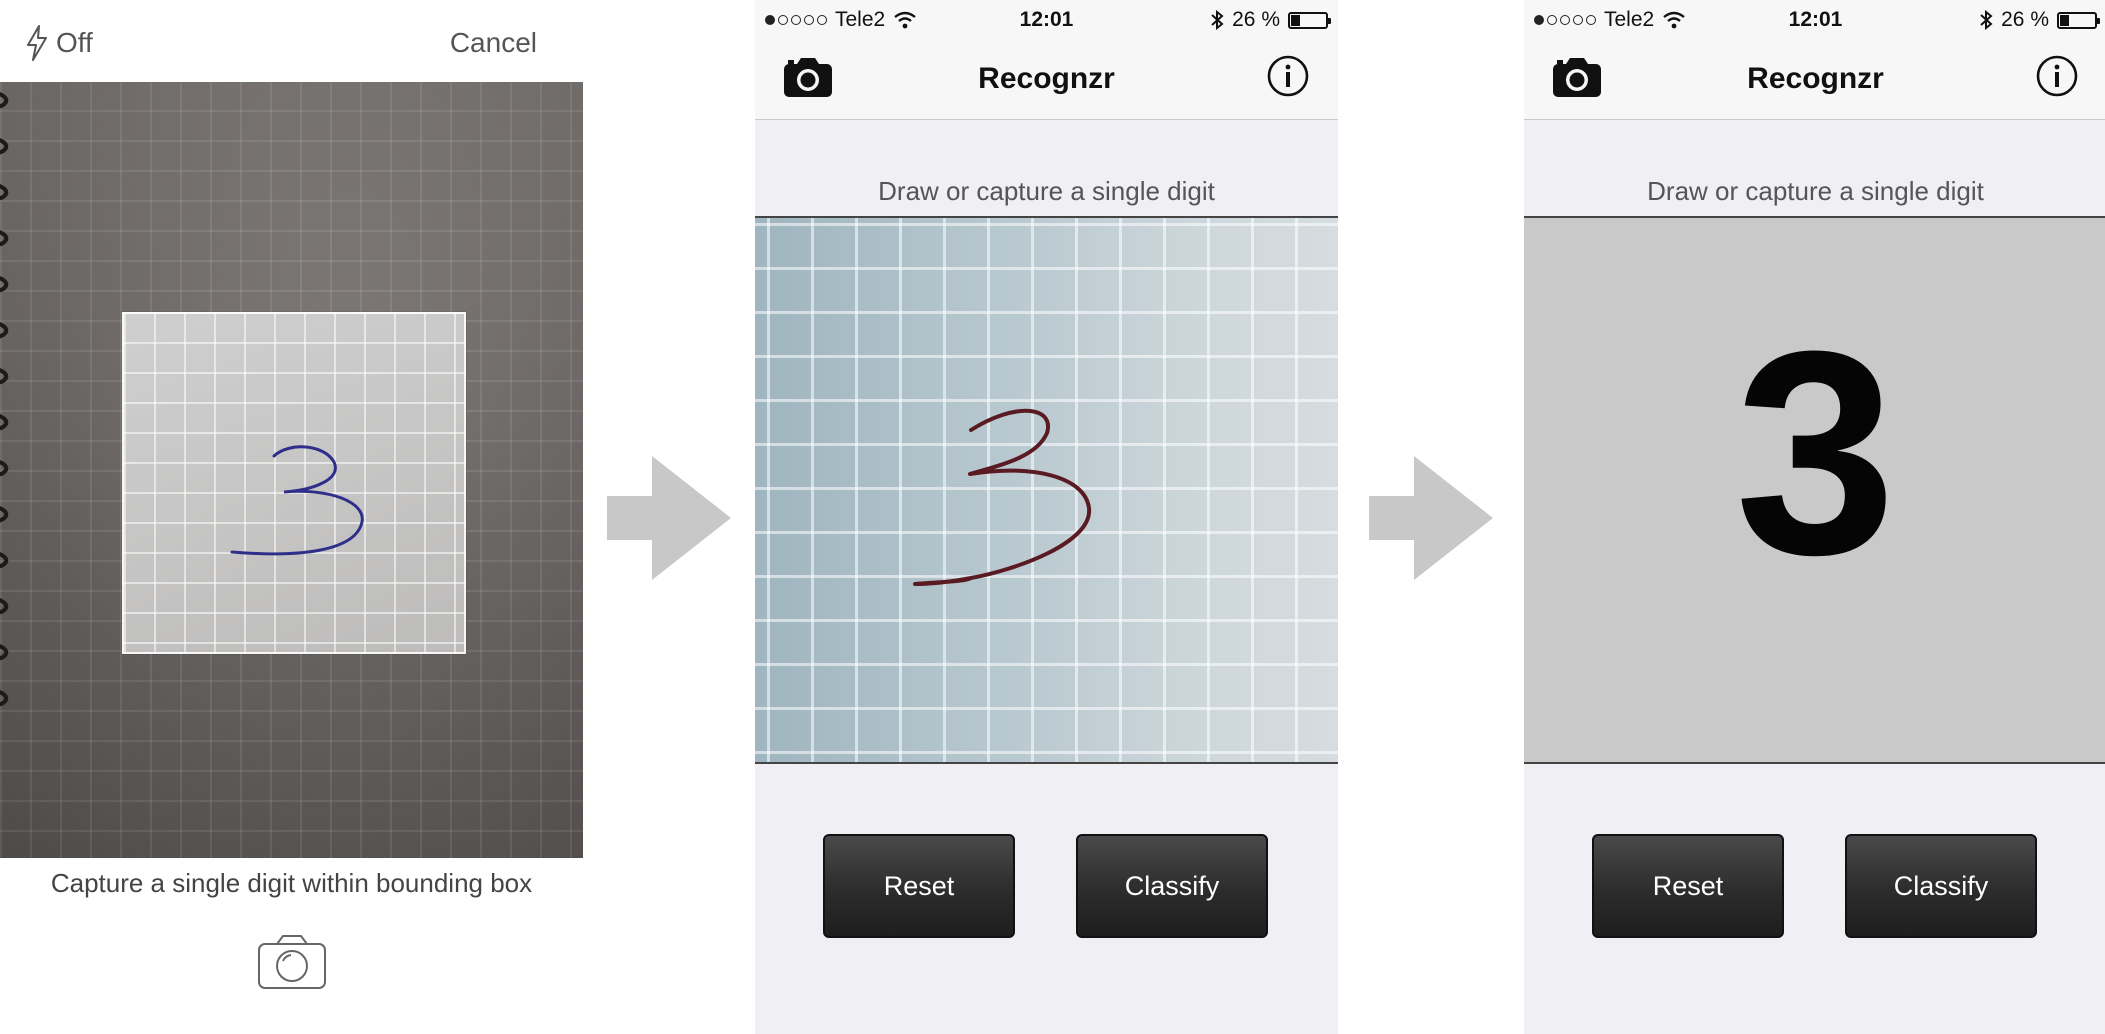 This screenshot has height=1034, width=2105. I want to click on cancel-button: Cancel, so click(493, 43).